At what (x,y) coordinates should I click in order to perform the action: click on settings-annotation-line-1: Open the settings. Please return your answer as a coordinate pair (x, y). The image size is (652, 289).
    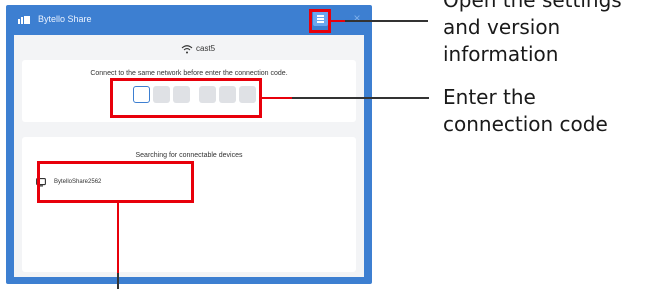
    Looking at the image, I should click on (532, 6).